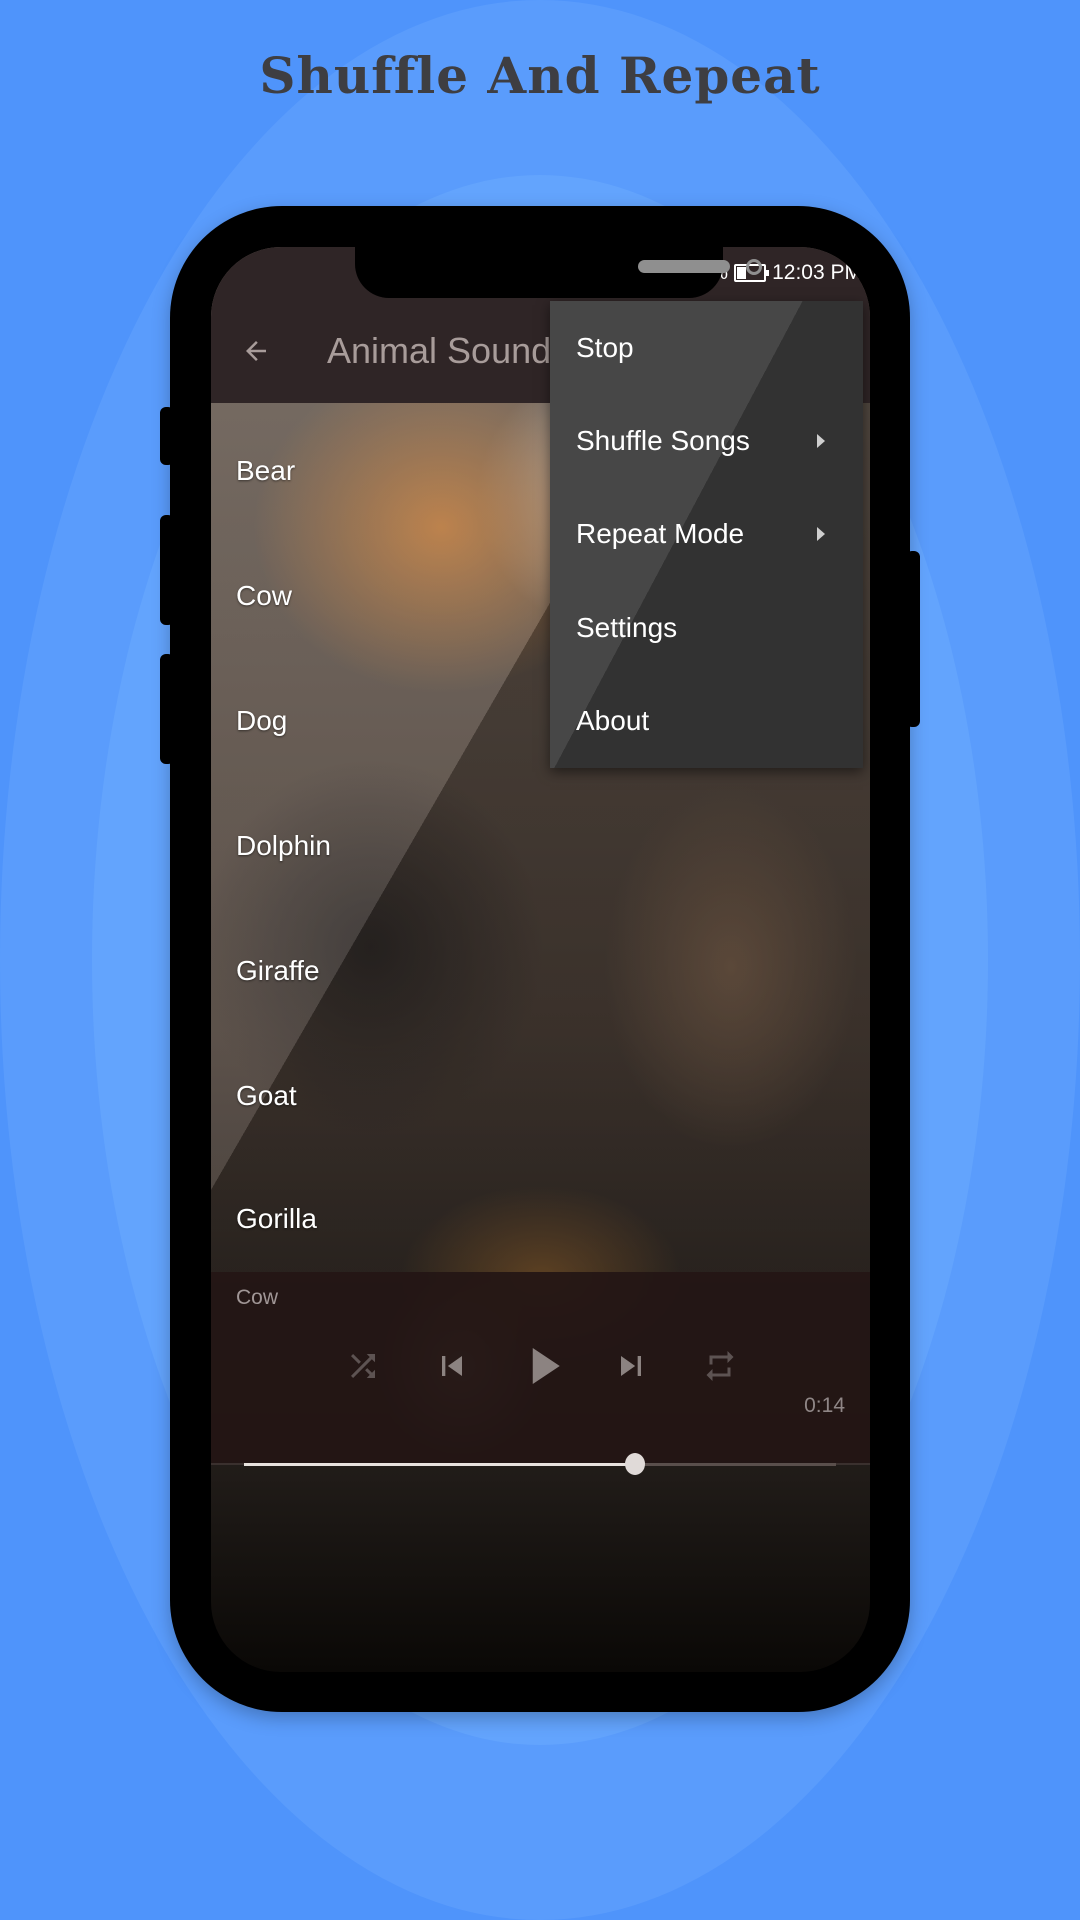  I want to click on repeat-icon, so click(720, 1366).